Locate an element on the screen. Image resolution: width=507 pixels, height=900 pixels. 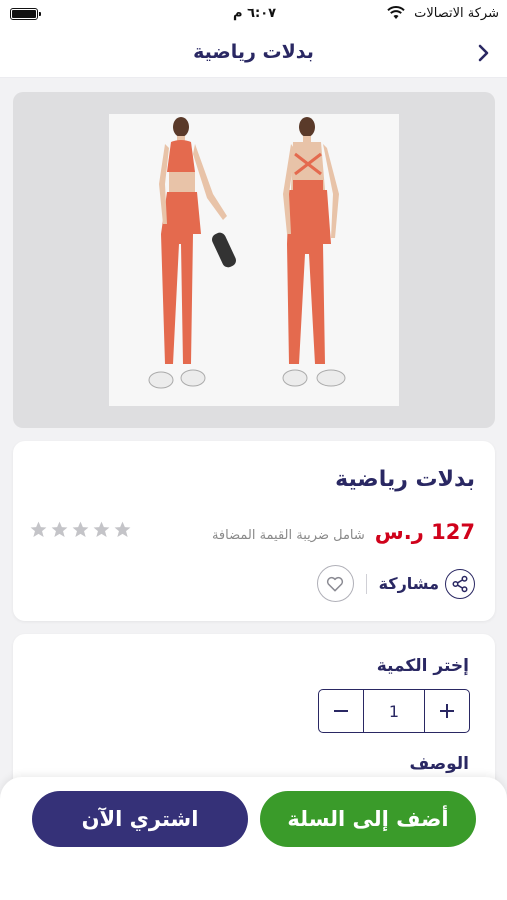
heart-icon is located at coordinates (335, 583).